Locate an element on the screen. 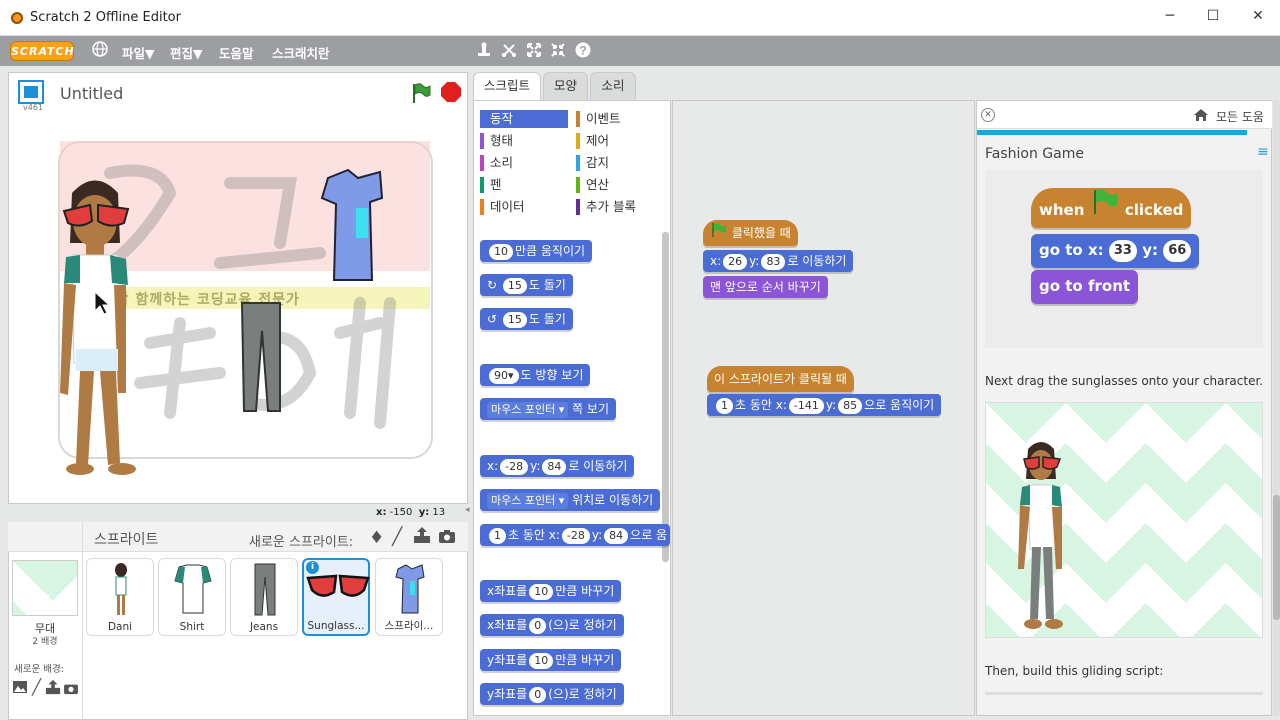 This screenshot has width=1280, height=720. tips-divider is located at coordinates (1124, 693).